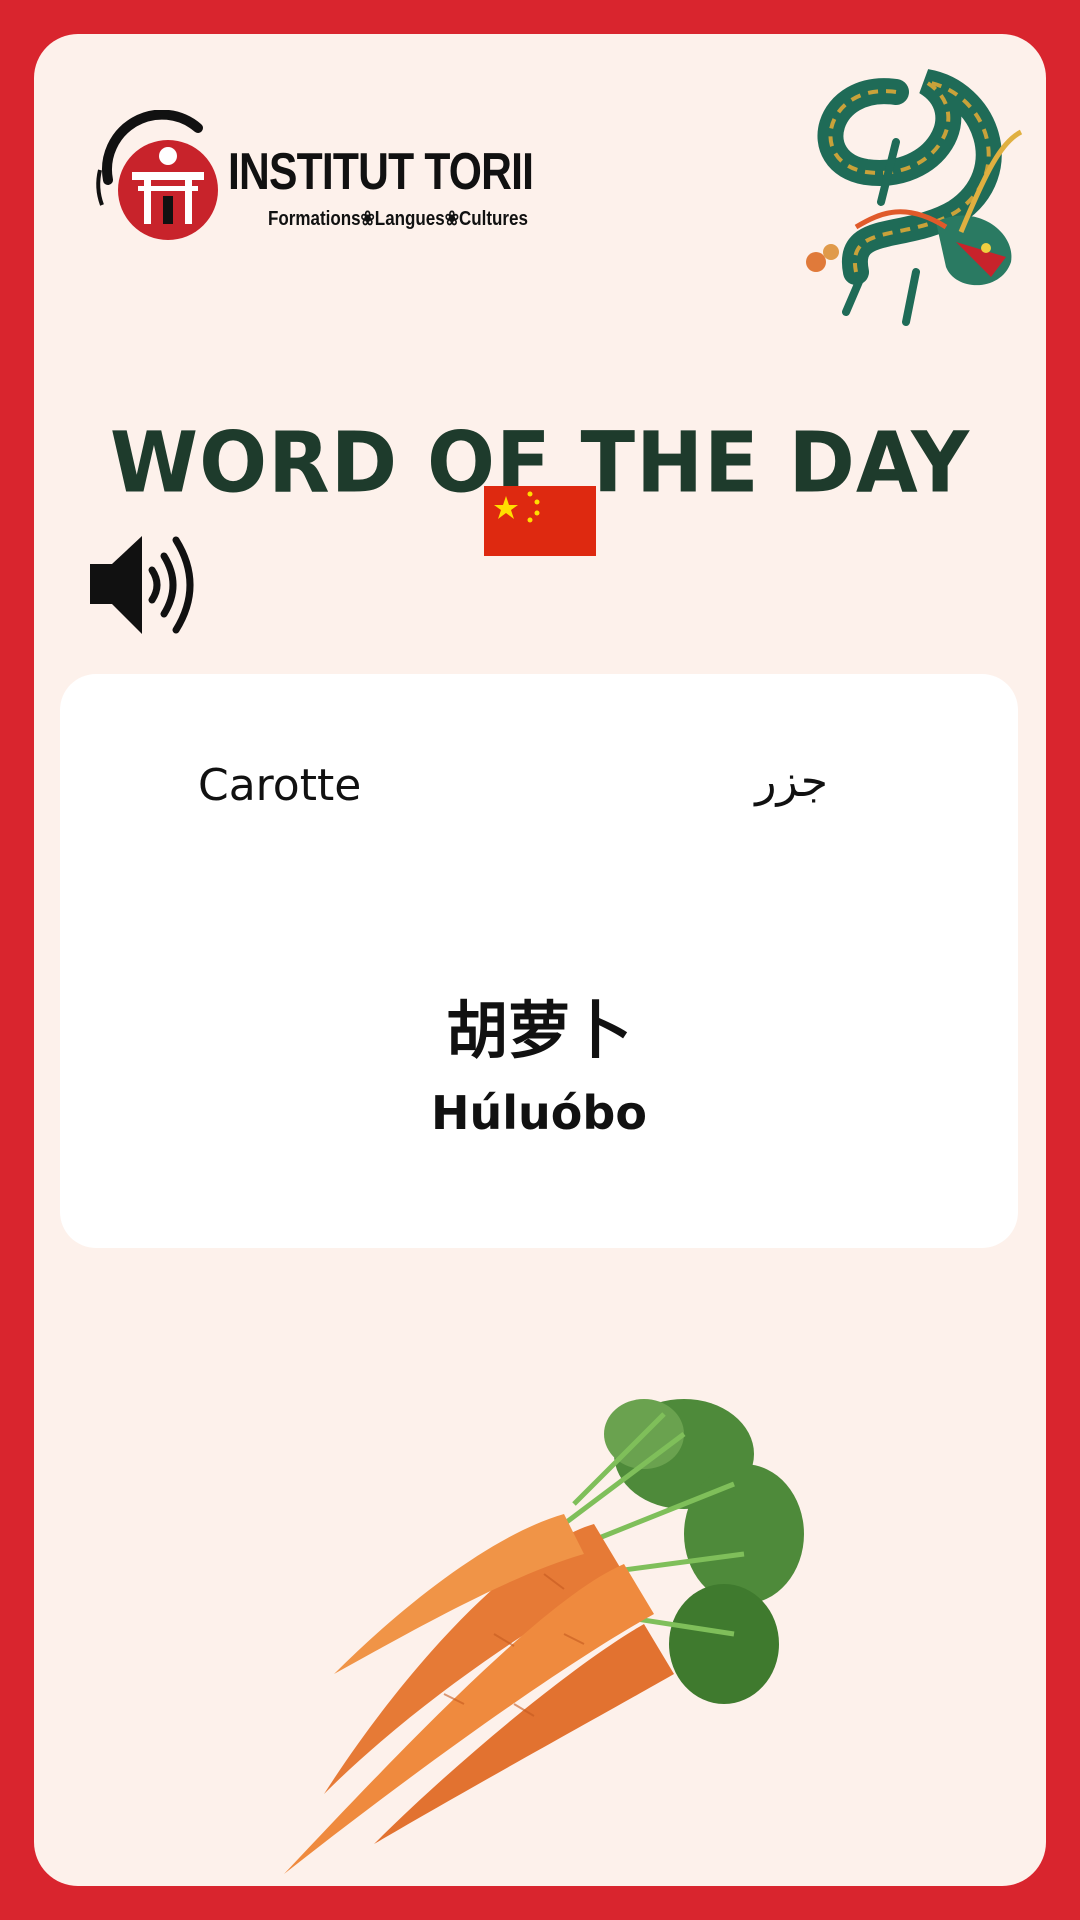 This screenshot has width=1080, height=1920. I want to click on logo-tagline: Formations❀Langues❀Cultures, so click(398, 219).